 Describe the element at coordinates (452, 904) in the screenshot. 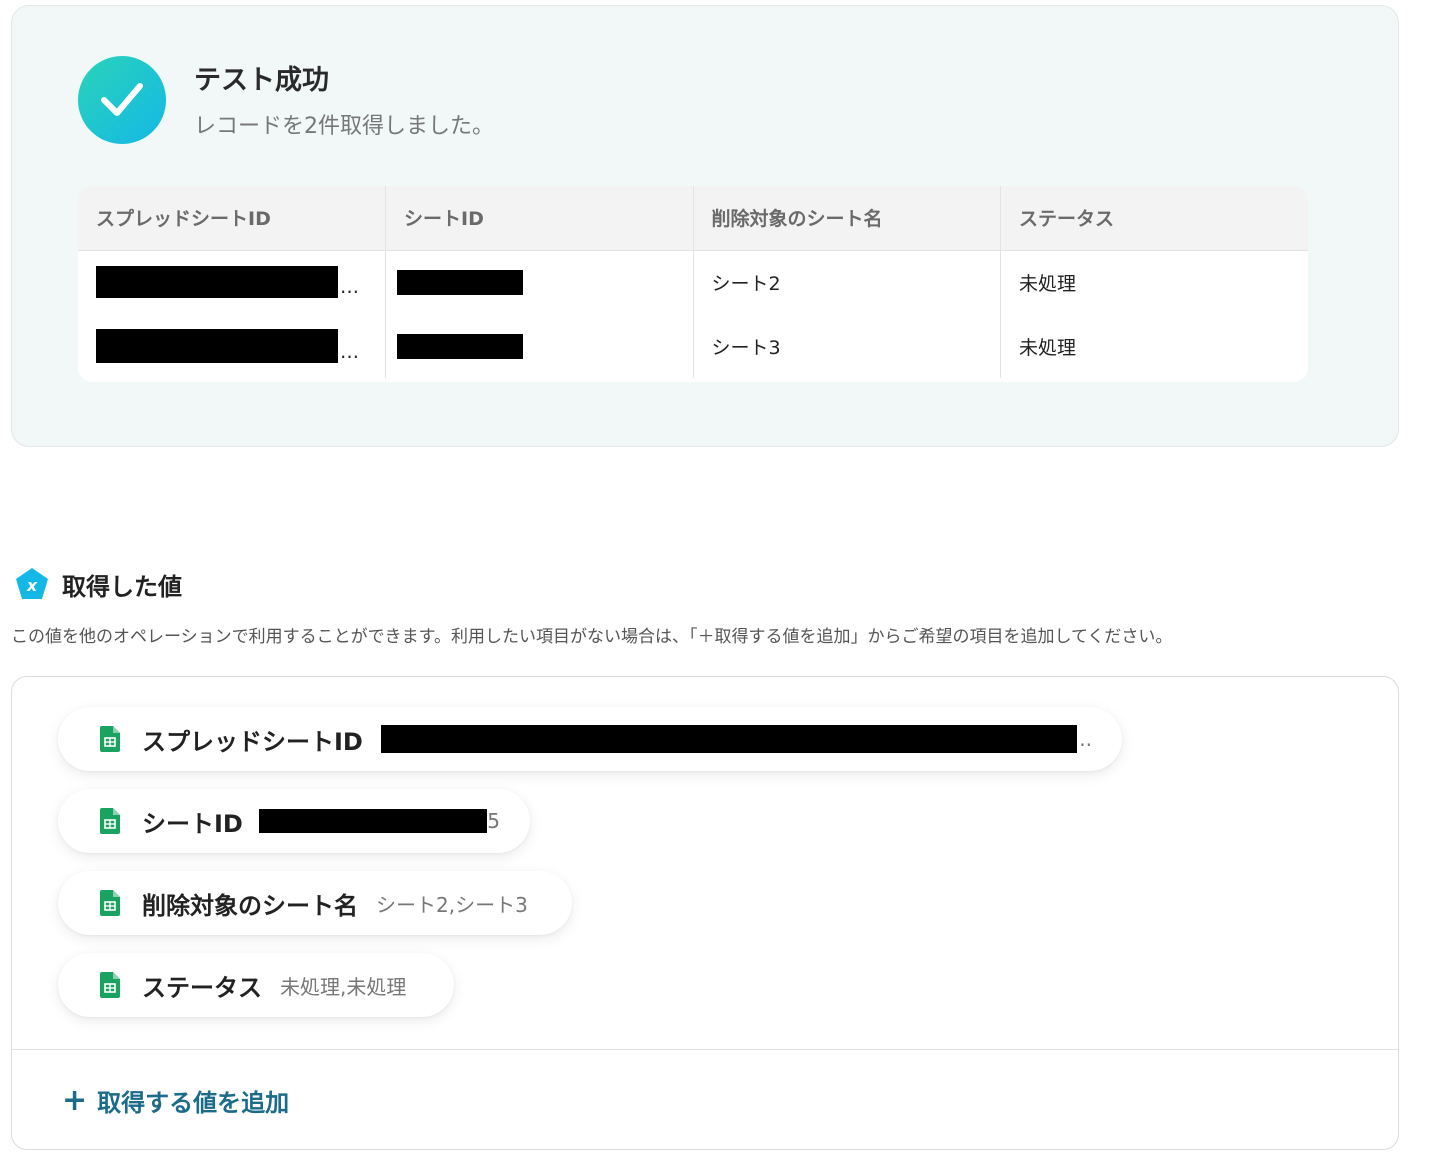

I see `value-text: シート2,シート3` at that location.